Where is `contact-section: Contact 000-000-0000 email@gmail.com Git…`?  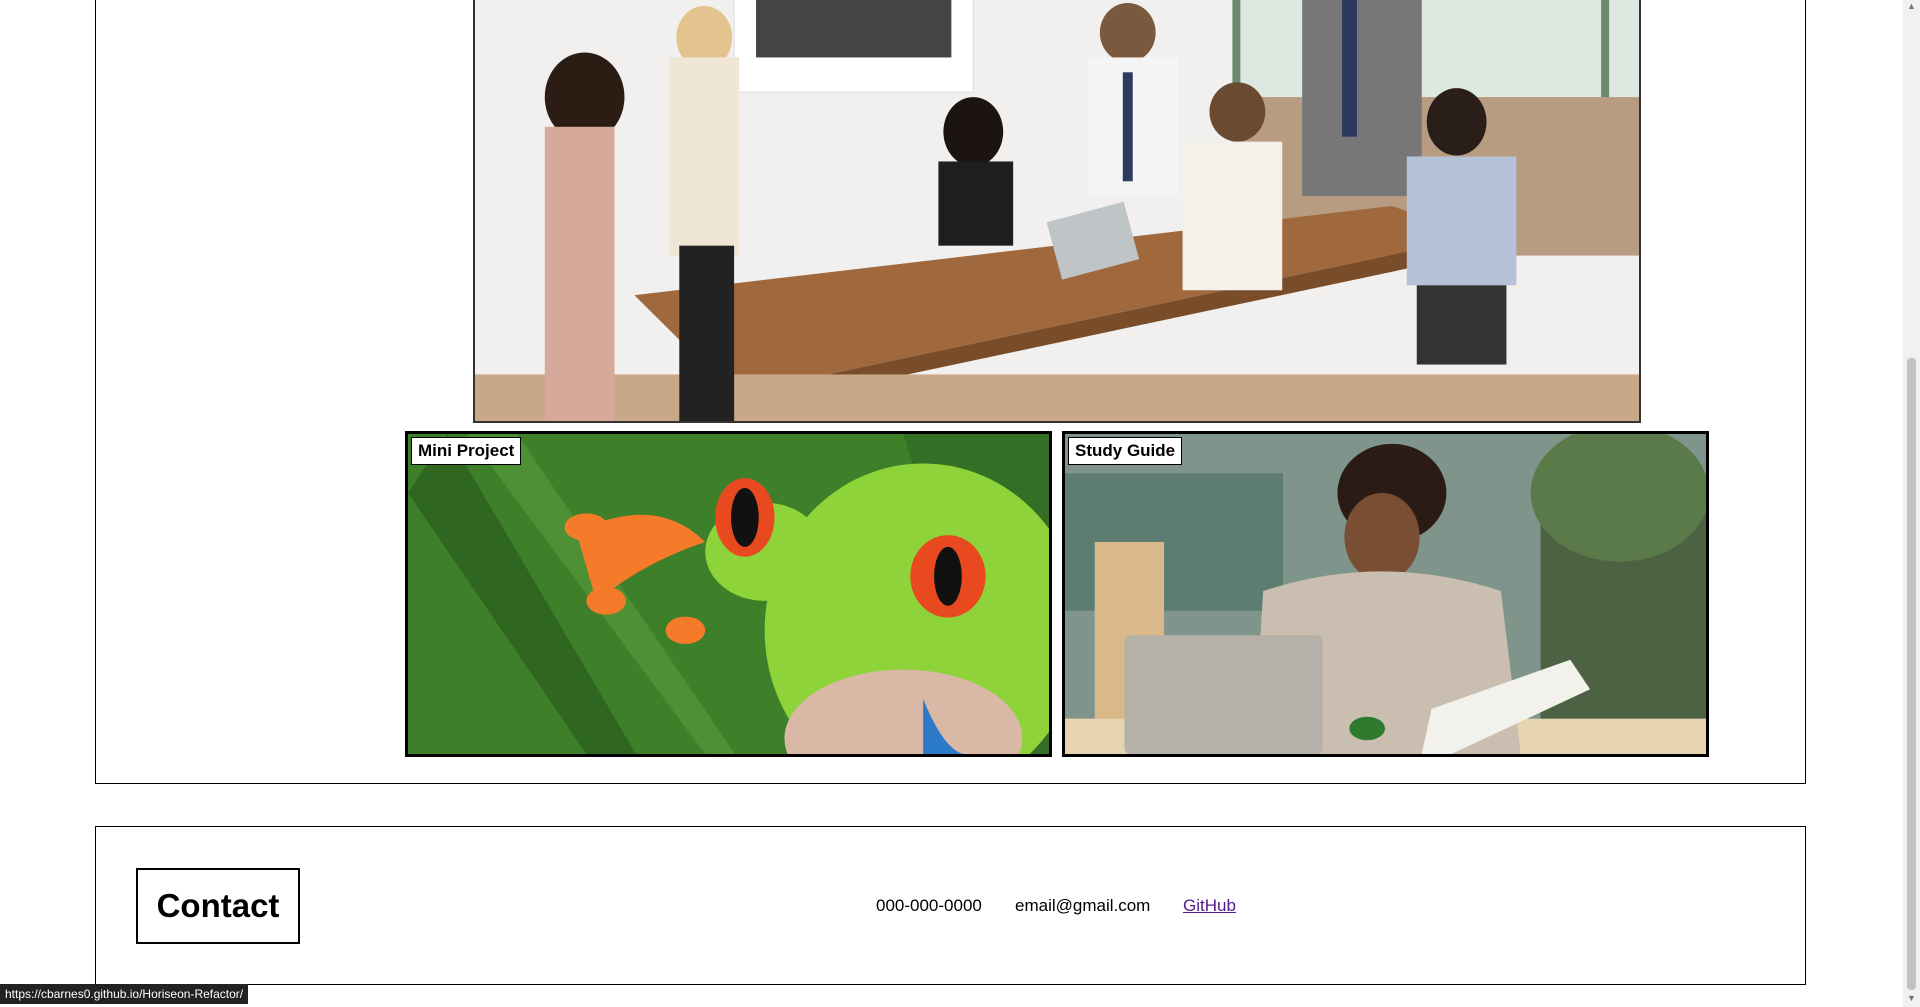 contact-section: Contact 000-000-0000 email@gmail.com Git… is located at coordinates (950, 905).